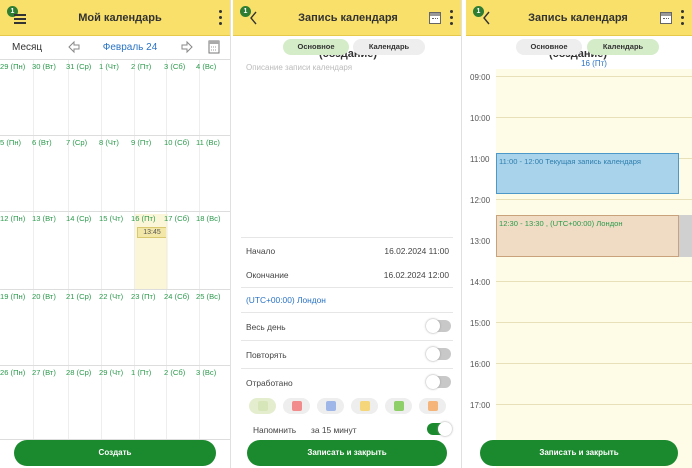 Image resolution: width=692 pixels, height=468 pixels. I want to click on day-cell-label: 16 (Пт), so click(143, 218).